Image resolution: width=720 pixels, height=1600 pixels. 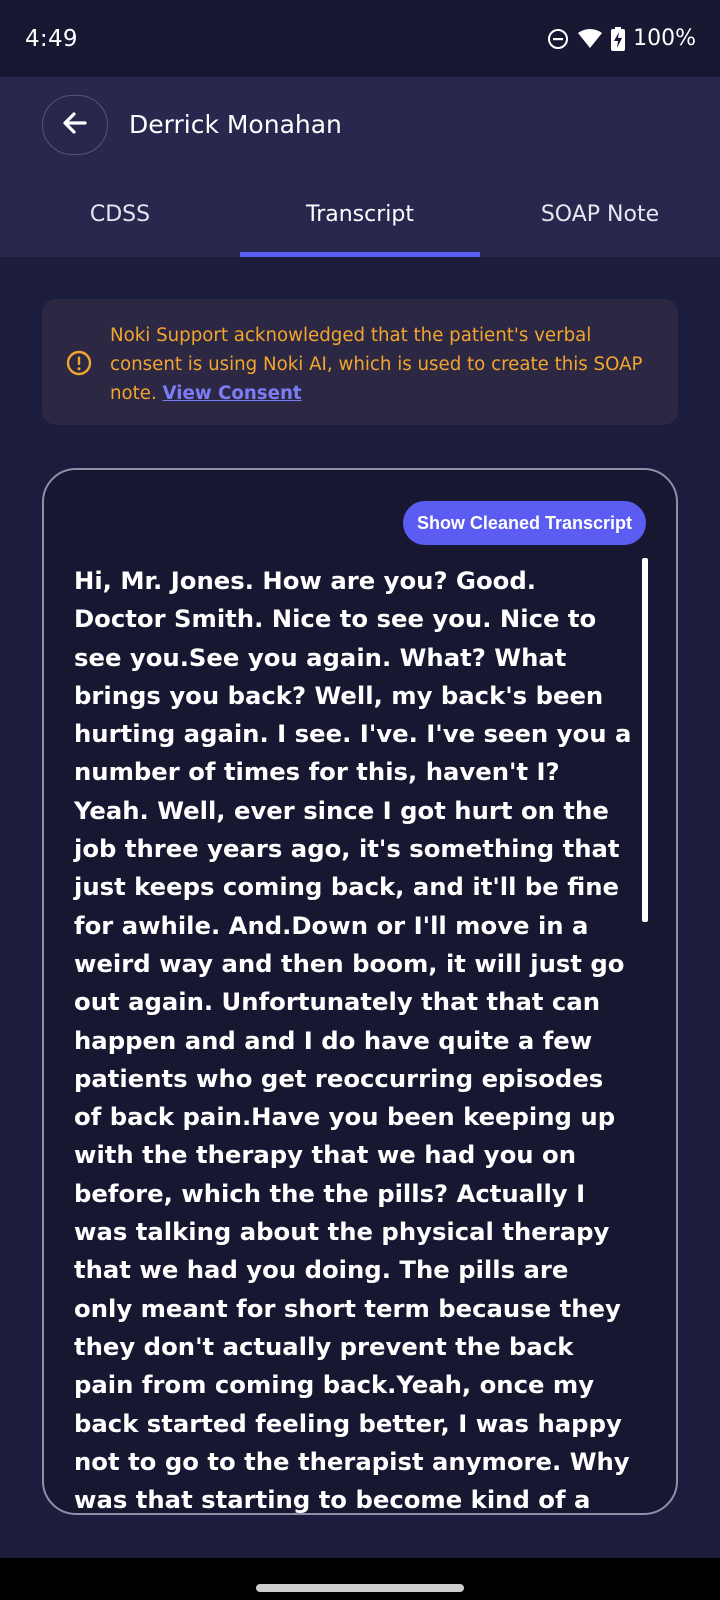 I want to click on battery-percent: 100%, so click(x=664, y=38).